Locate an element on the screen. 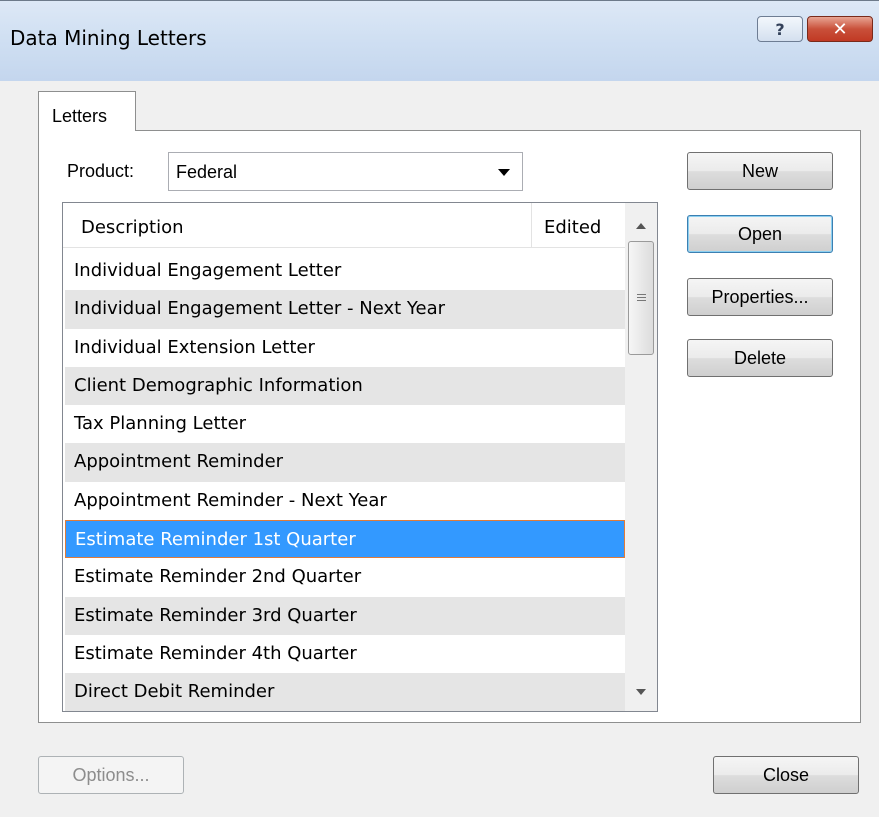 The image size is (879, 817). product-dropdown-value: Federal is located at coordinates (207, 172).